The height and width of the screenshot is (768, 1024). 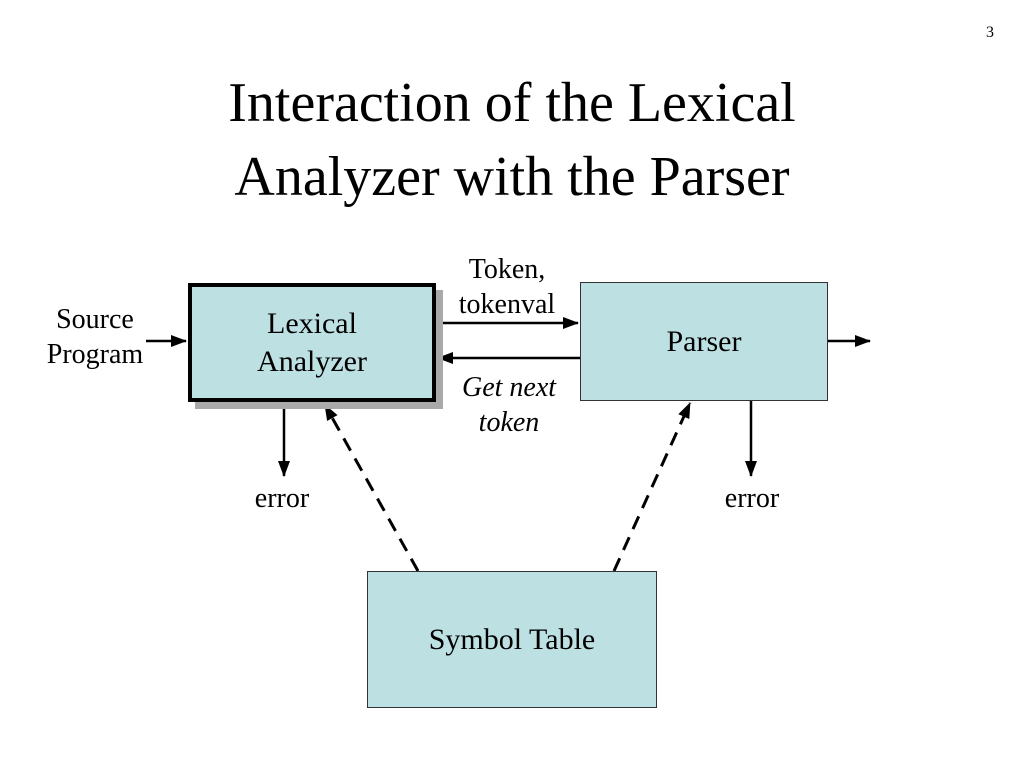 I want to click on dashed-symtab-to-lexer, so click(x=371, y=488).